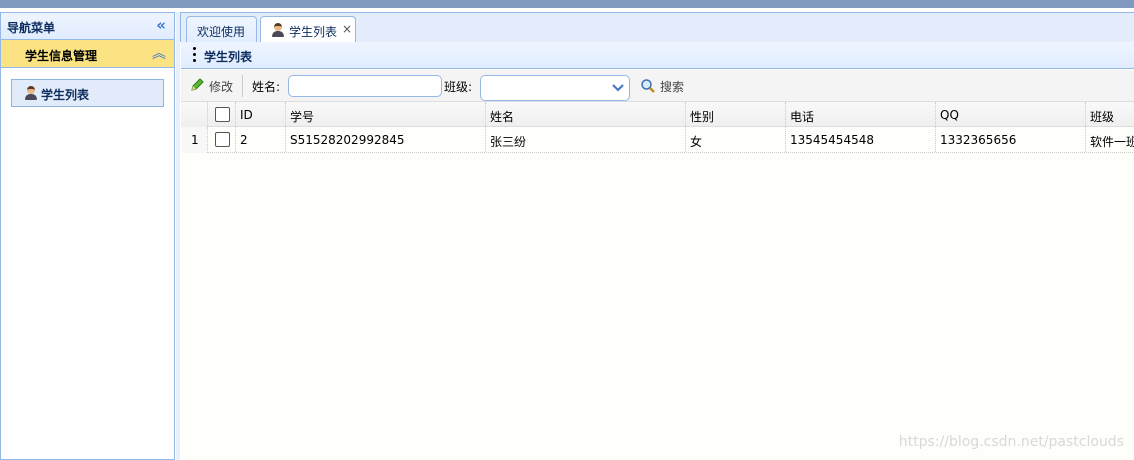 This screenshot has height=460, width=1134. I want to click on search-button: 搜索, so click(665, 86).